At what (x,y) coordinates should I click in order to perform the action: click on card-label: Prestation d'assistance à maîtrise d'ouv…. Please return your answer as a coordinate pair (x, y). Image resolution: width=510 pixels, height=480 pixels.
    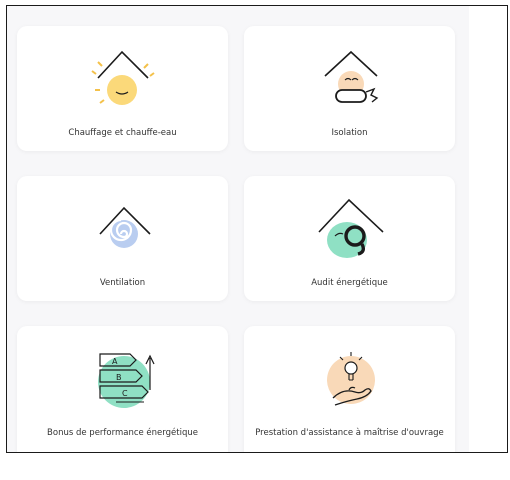
    Looking at the image, I should click on (349, 433).